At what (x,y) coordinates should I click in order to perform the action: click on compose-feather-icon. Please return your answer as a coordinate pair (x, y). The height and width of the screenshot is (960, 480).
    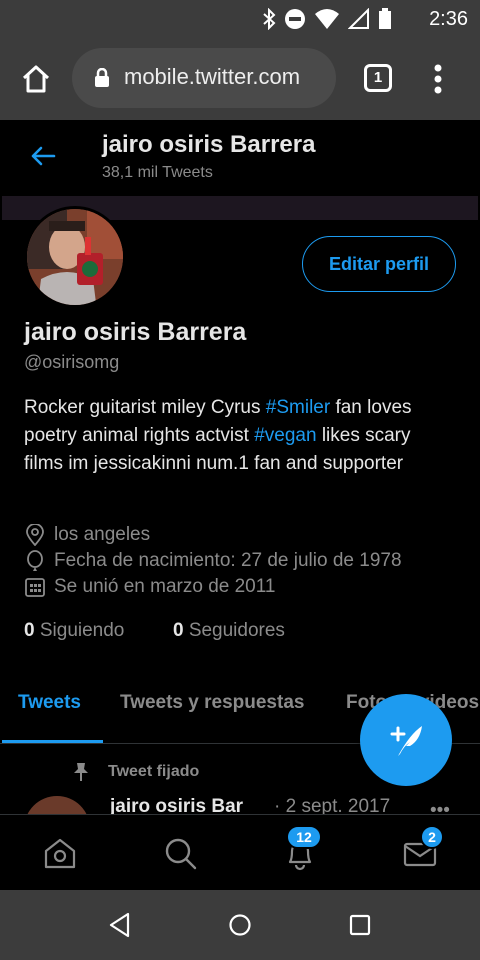
    Looking at the image, I should click on (406, 741).